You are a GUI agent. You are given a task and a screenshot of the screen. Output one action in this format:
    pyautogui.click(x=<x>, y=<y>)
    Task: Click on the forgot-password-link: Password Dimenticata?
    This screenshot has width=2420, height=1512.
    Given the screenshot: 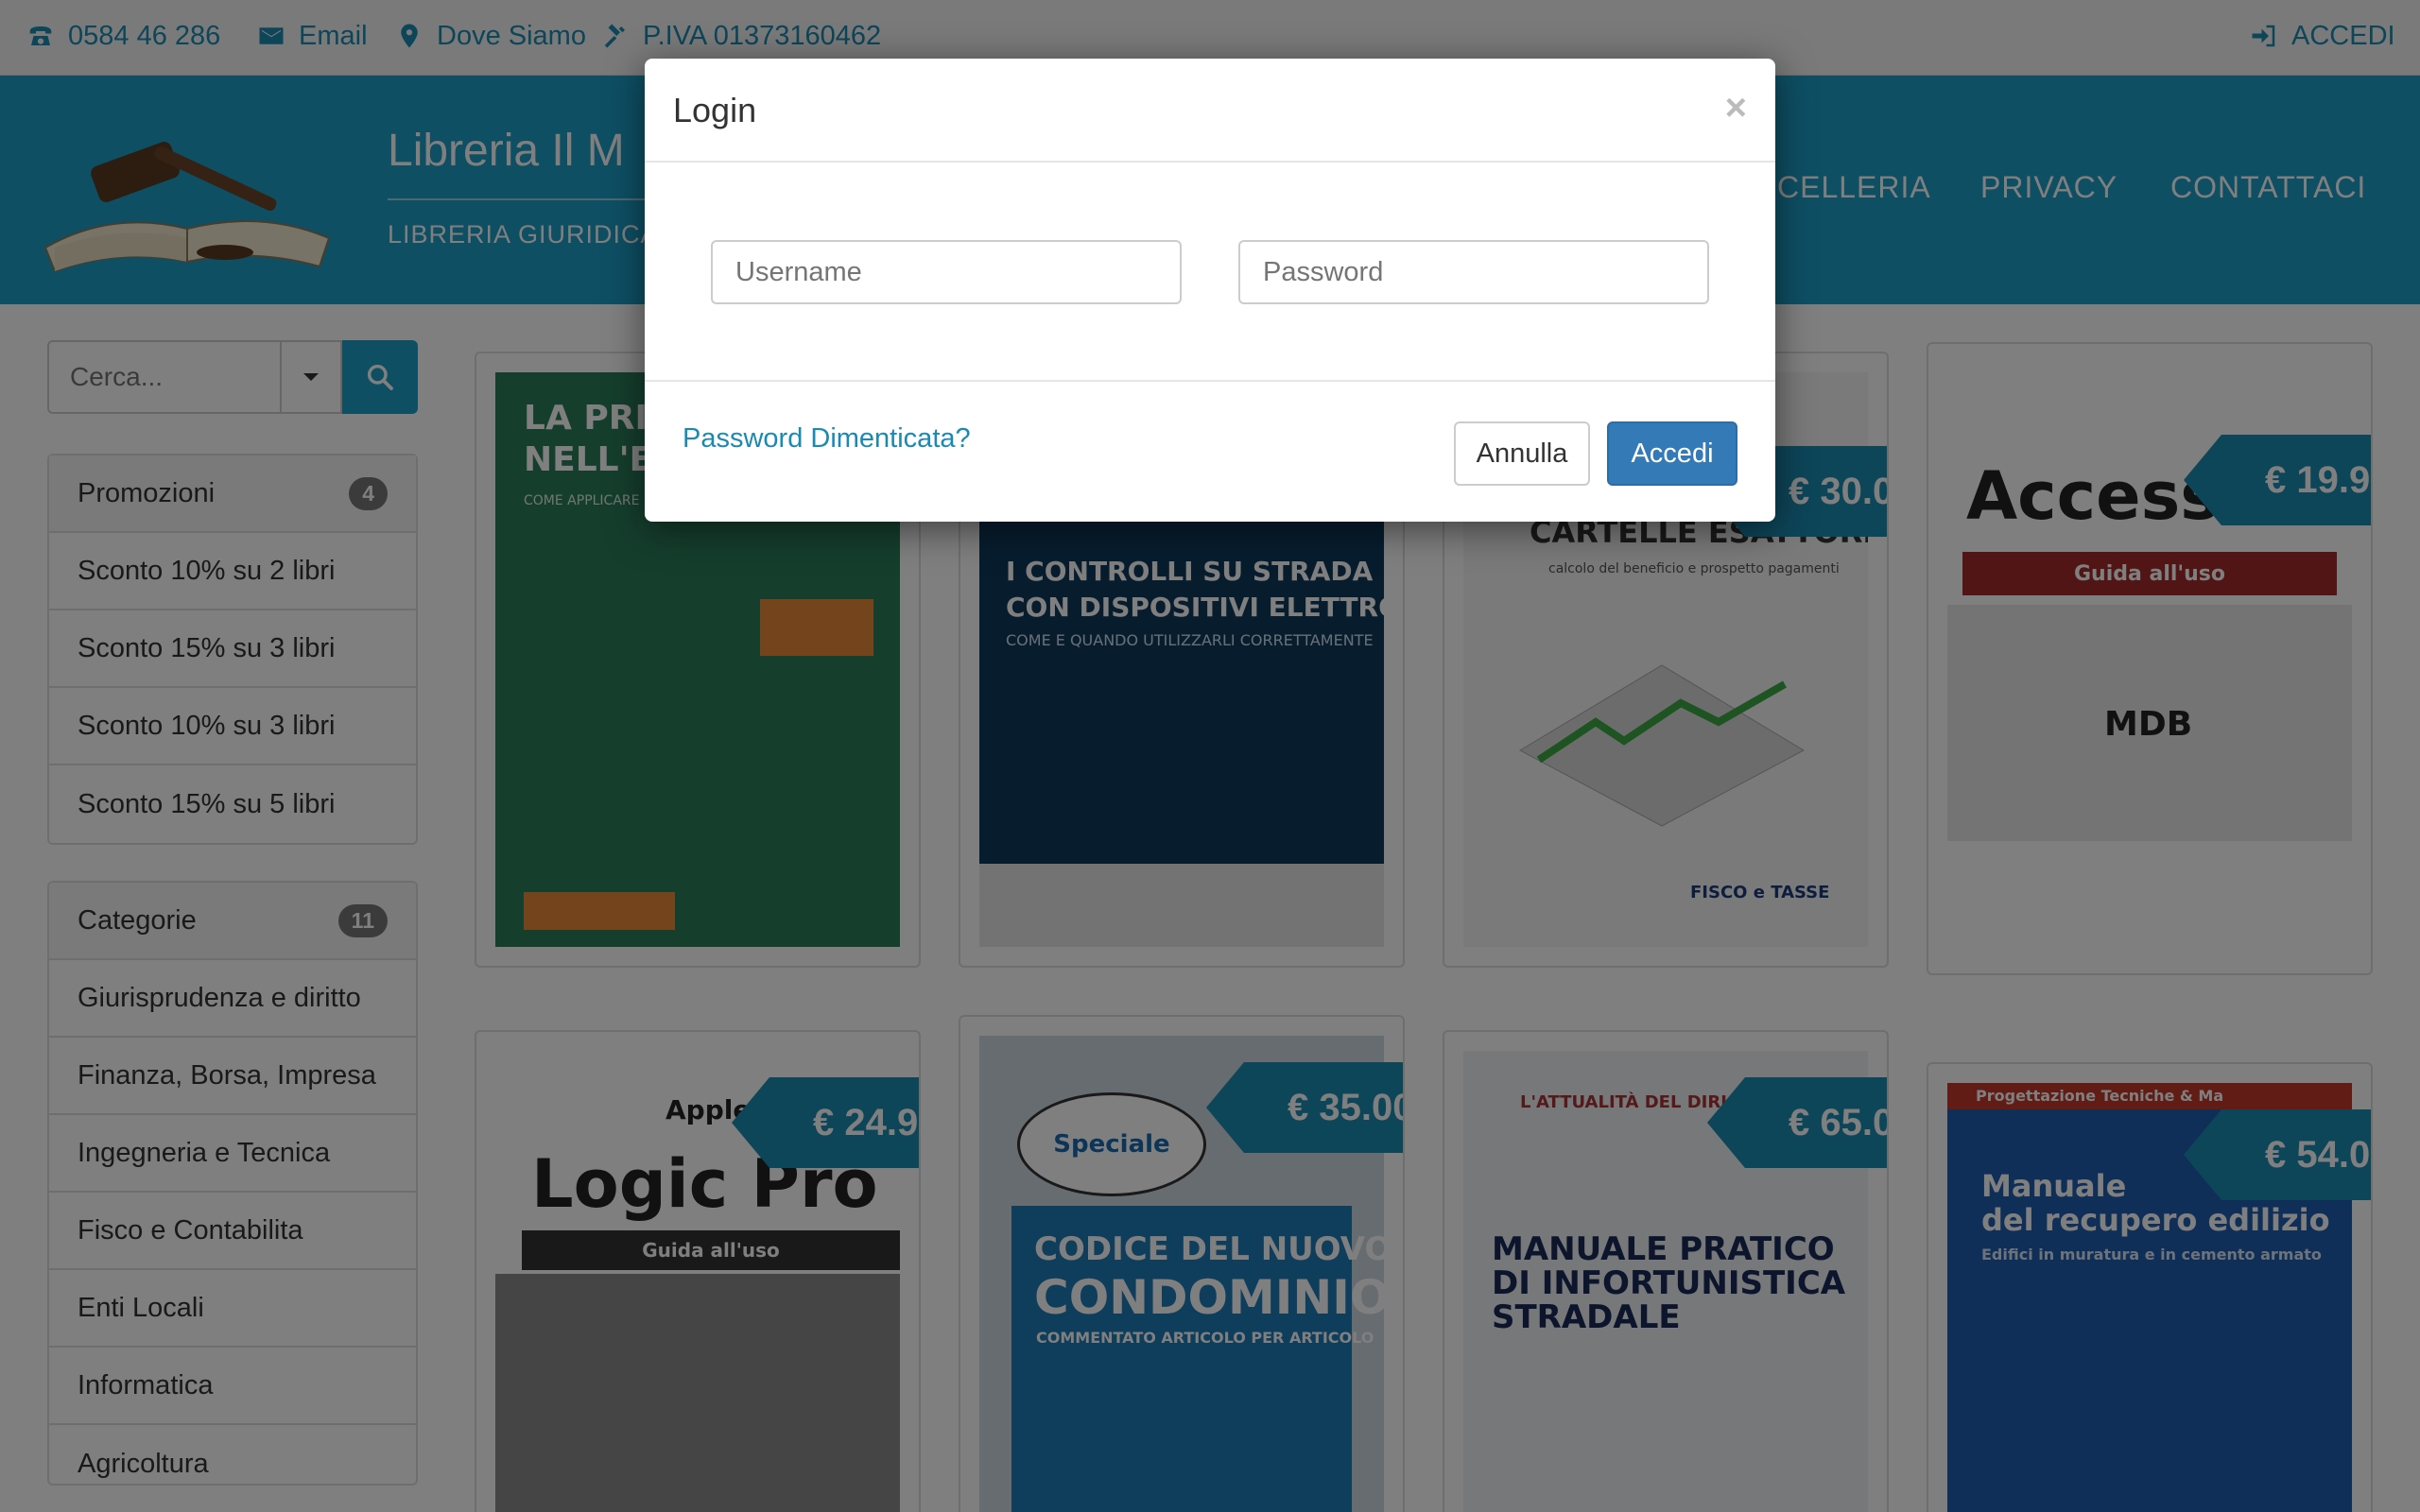 What is the action you would take?
    pyautogui.click(x=827, y=439)
    